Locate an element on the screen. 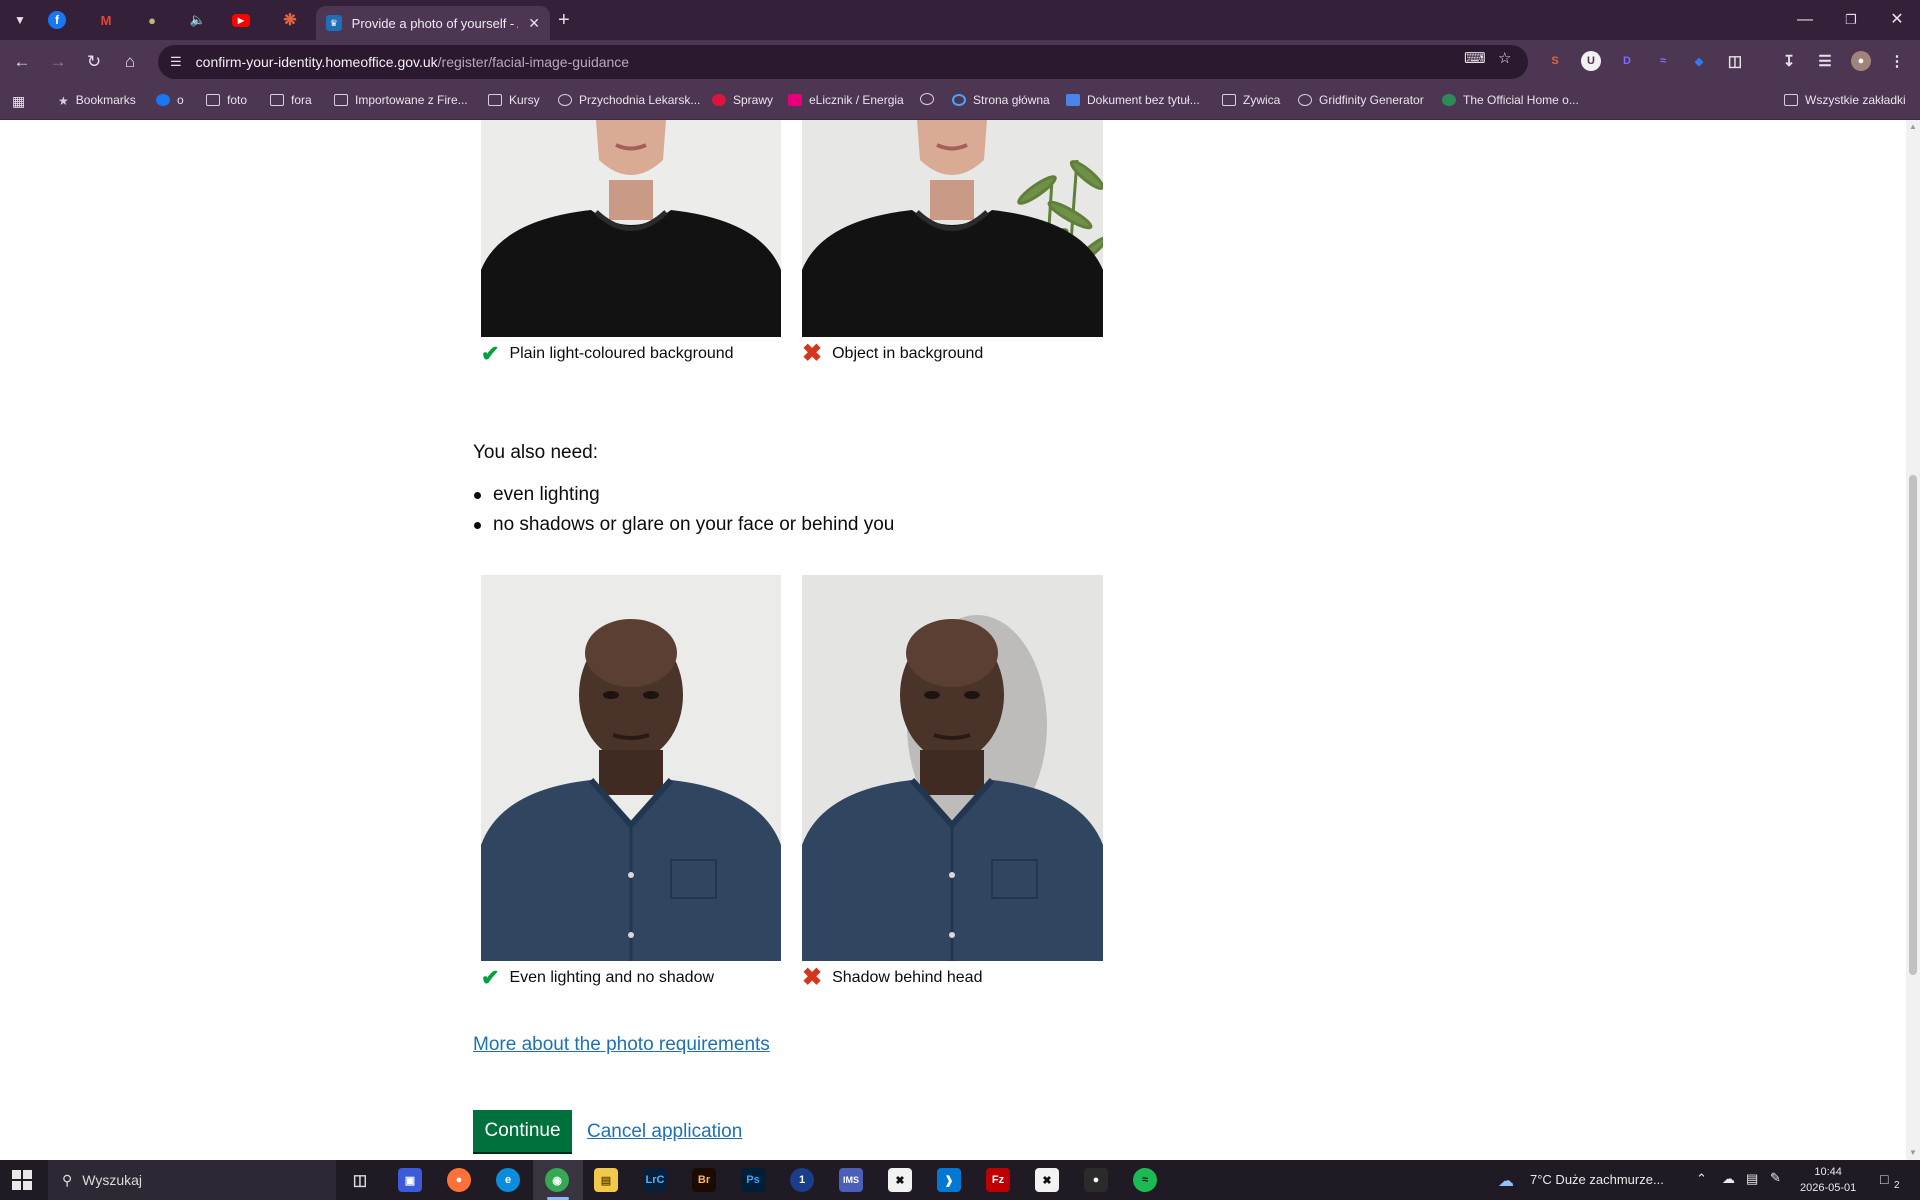  forward-icon: → is located at coordinates (58, 62).